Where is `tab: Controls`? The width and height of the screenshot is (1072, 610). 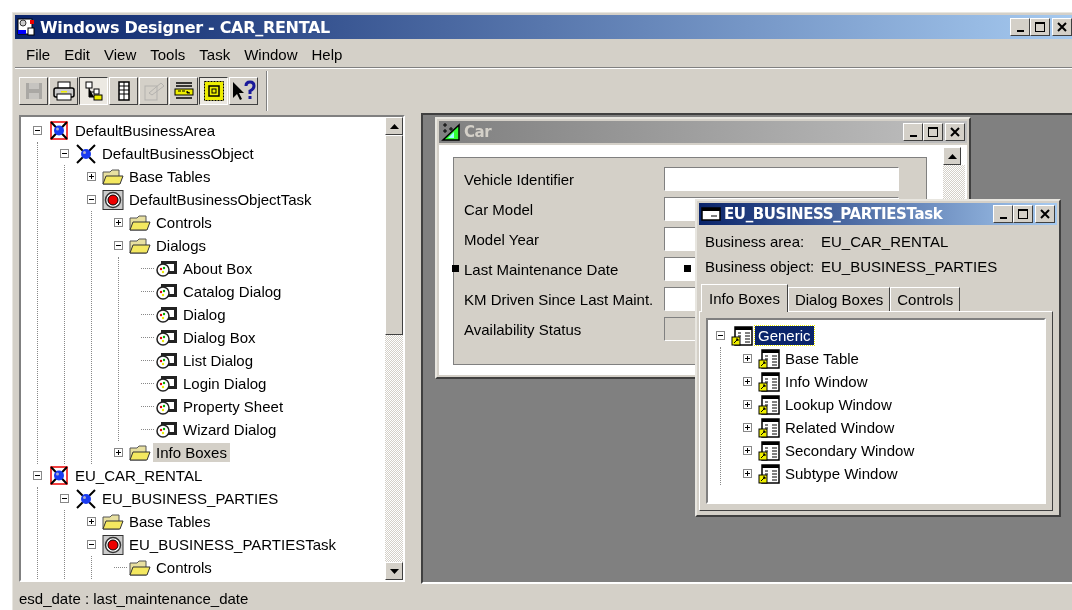
tab: Controls is located at coordinates (925, 299).